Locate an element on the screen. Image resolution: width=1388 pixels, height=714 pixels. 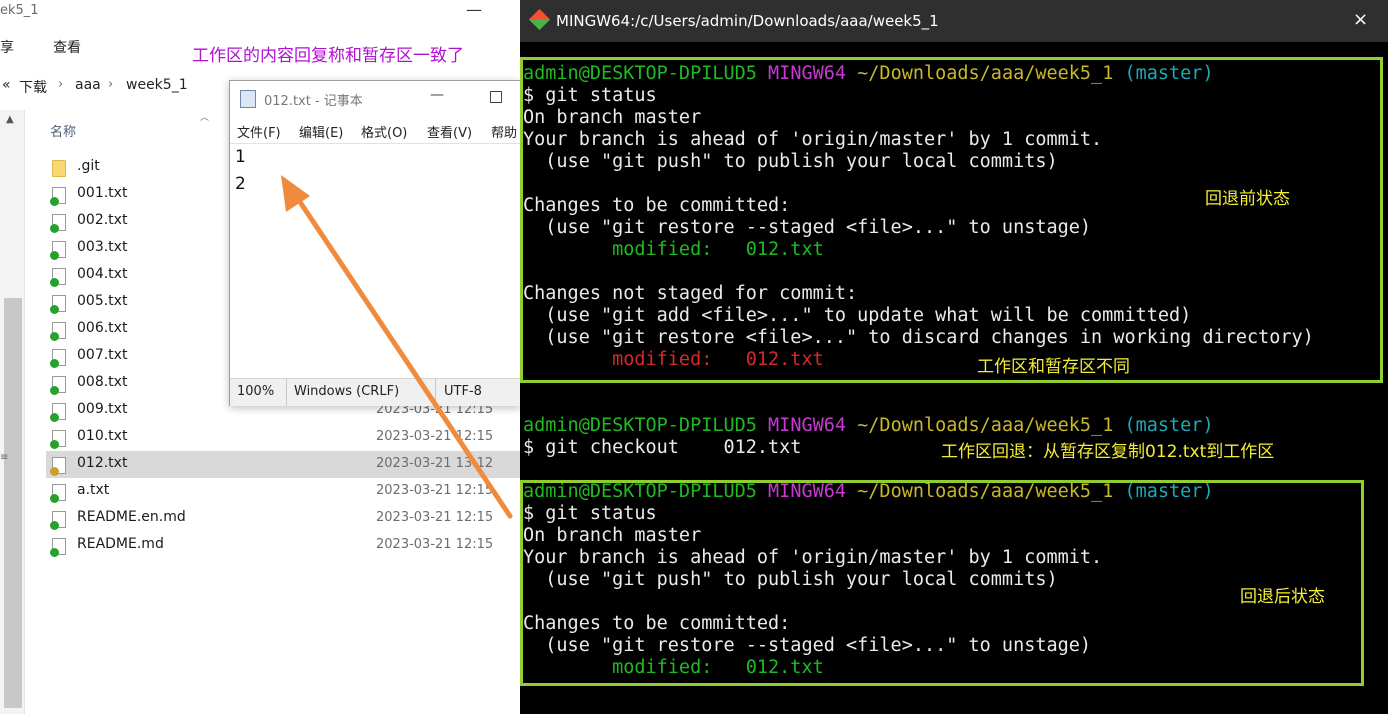
close-button: × is located at coordinates (1360, 19).